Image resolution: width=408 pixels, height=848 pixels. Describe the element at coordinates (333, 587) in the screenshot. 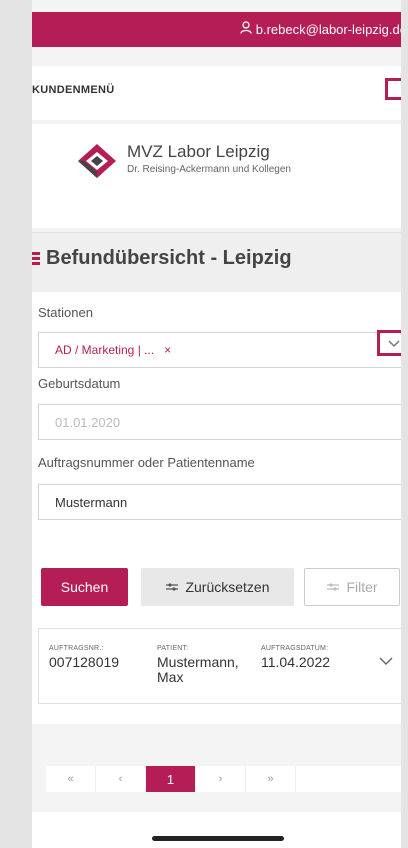

I see `filter-sliders-icon` at that location.